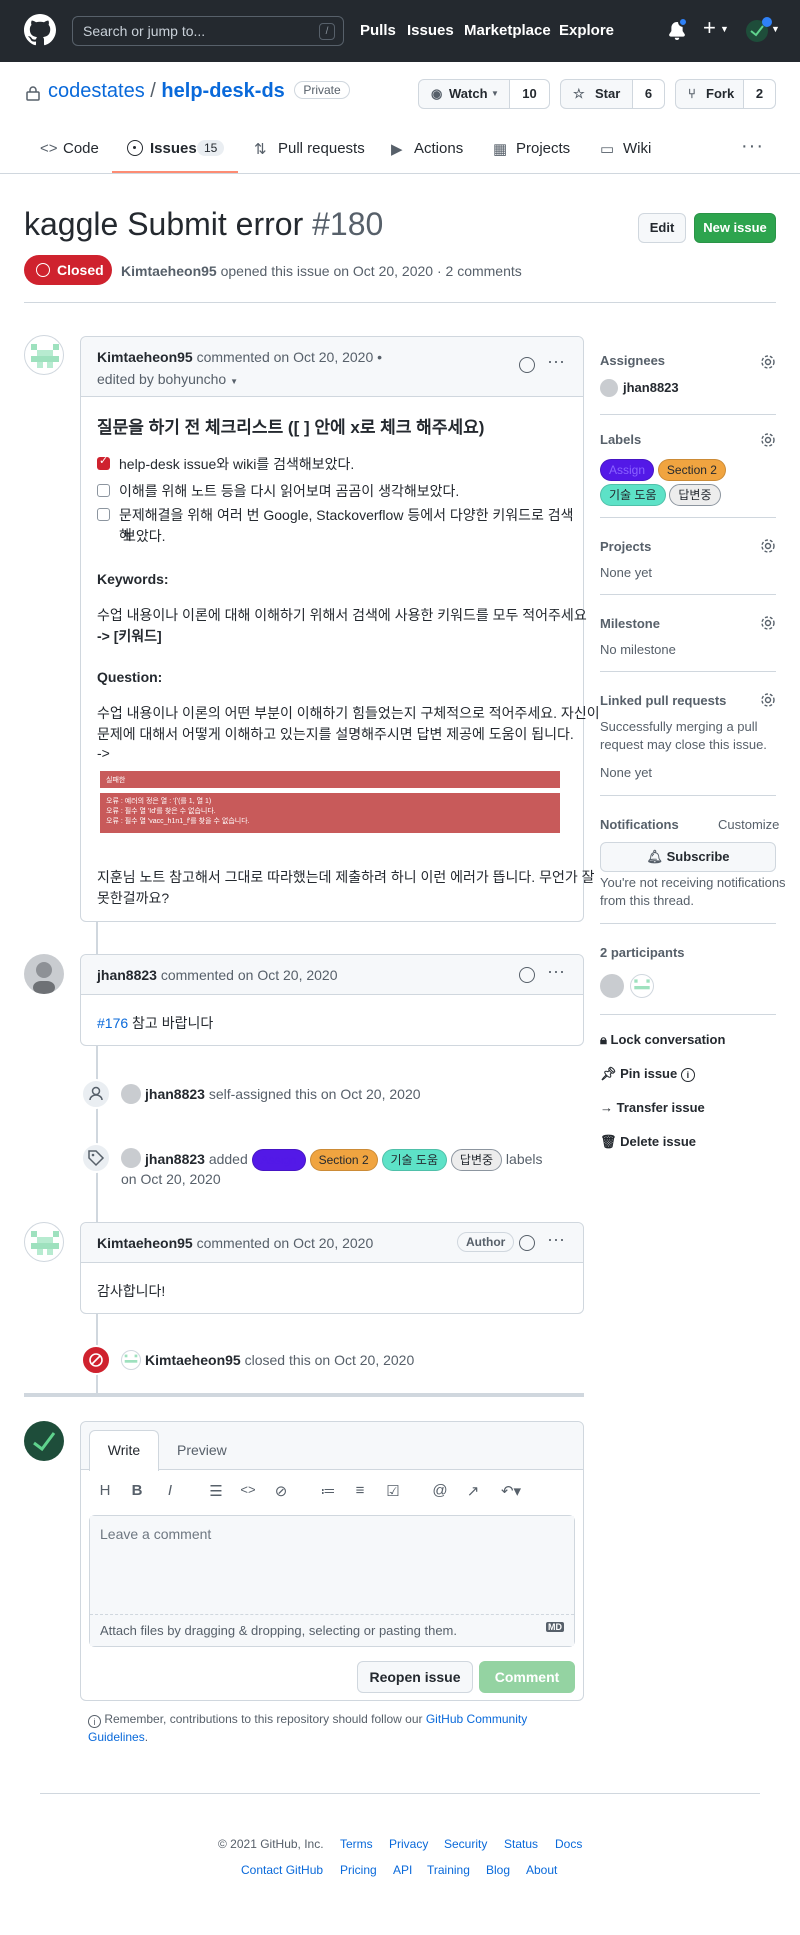 The width and height of the screenshot is (800, 1935). What do you see at coordinates (356, 1844) in the screenshot?
I see `footer-link-terms: Terms` at bounding box center [356, 1844].